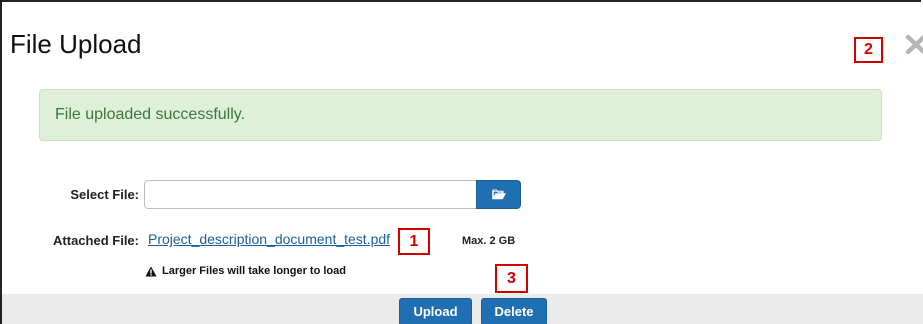 The image size is (923, 324). What do you see at coordinates (150, 114) in the screenshot?
I see `success-alert-message: File uploaded successfully.` at bounding box center [150, 114].